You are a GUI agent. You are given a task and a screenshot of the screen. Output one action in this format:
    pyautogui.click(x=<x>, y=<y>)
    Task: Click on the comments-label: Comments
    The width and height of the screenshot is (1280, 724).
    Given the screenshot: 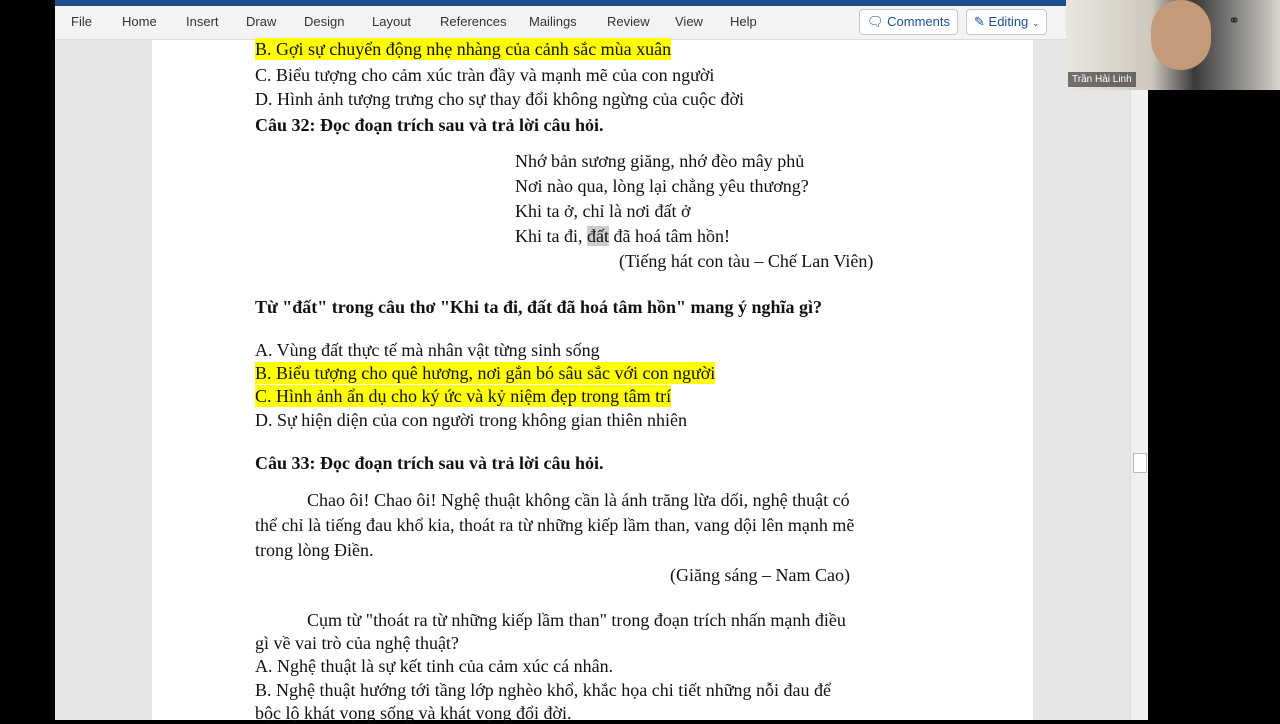 What is the action you would take?
    pyautogui.click(x=918, y=21)
    